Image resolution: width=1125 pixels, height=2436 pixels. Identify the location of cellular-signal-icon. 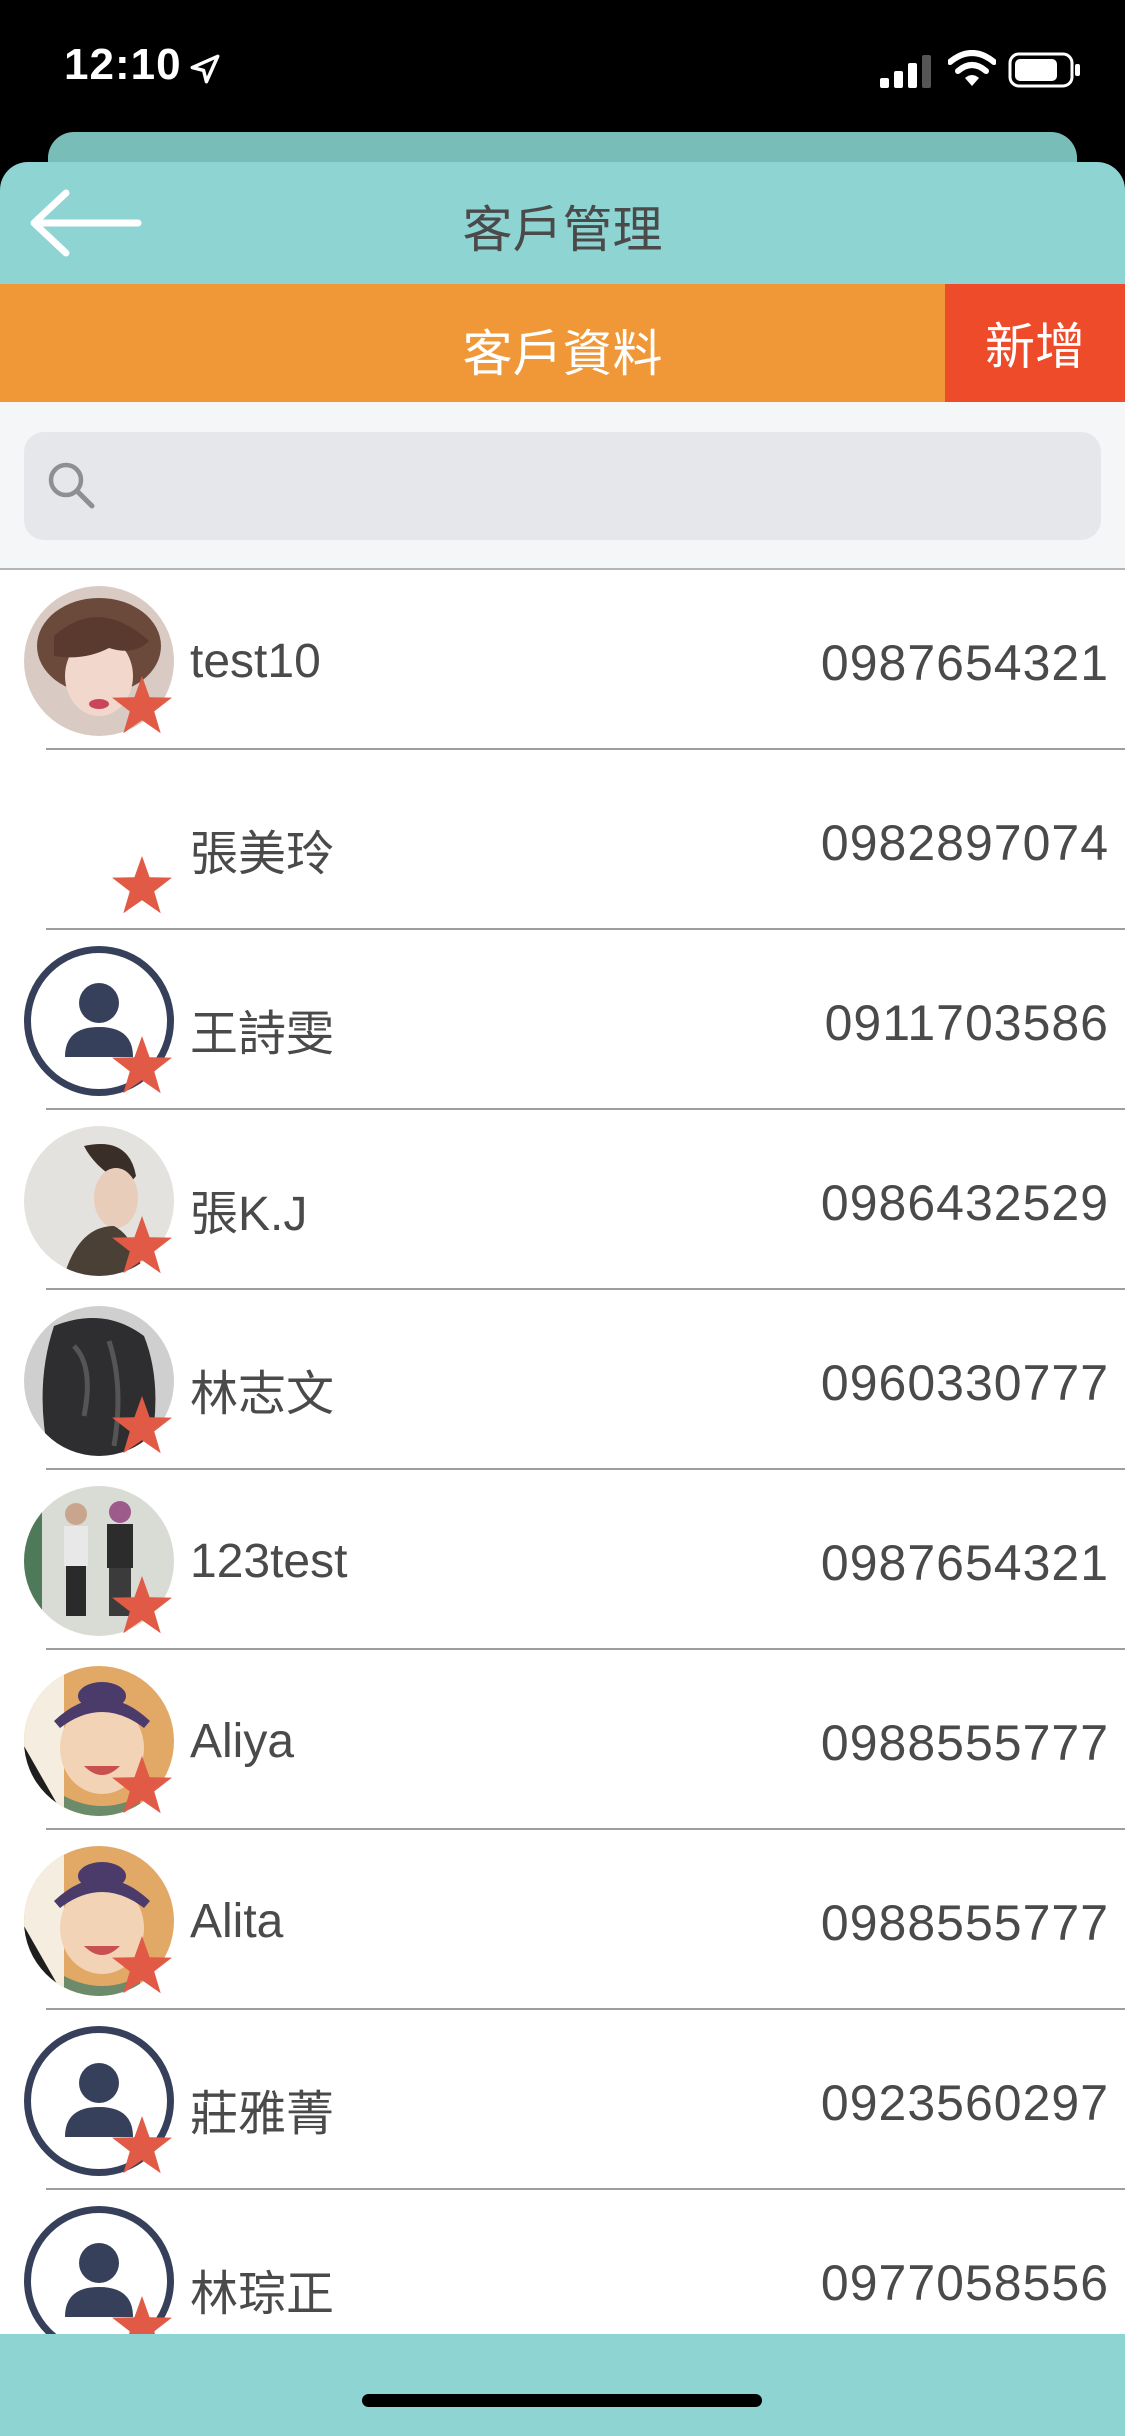
(905, 71).